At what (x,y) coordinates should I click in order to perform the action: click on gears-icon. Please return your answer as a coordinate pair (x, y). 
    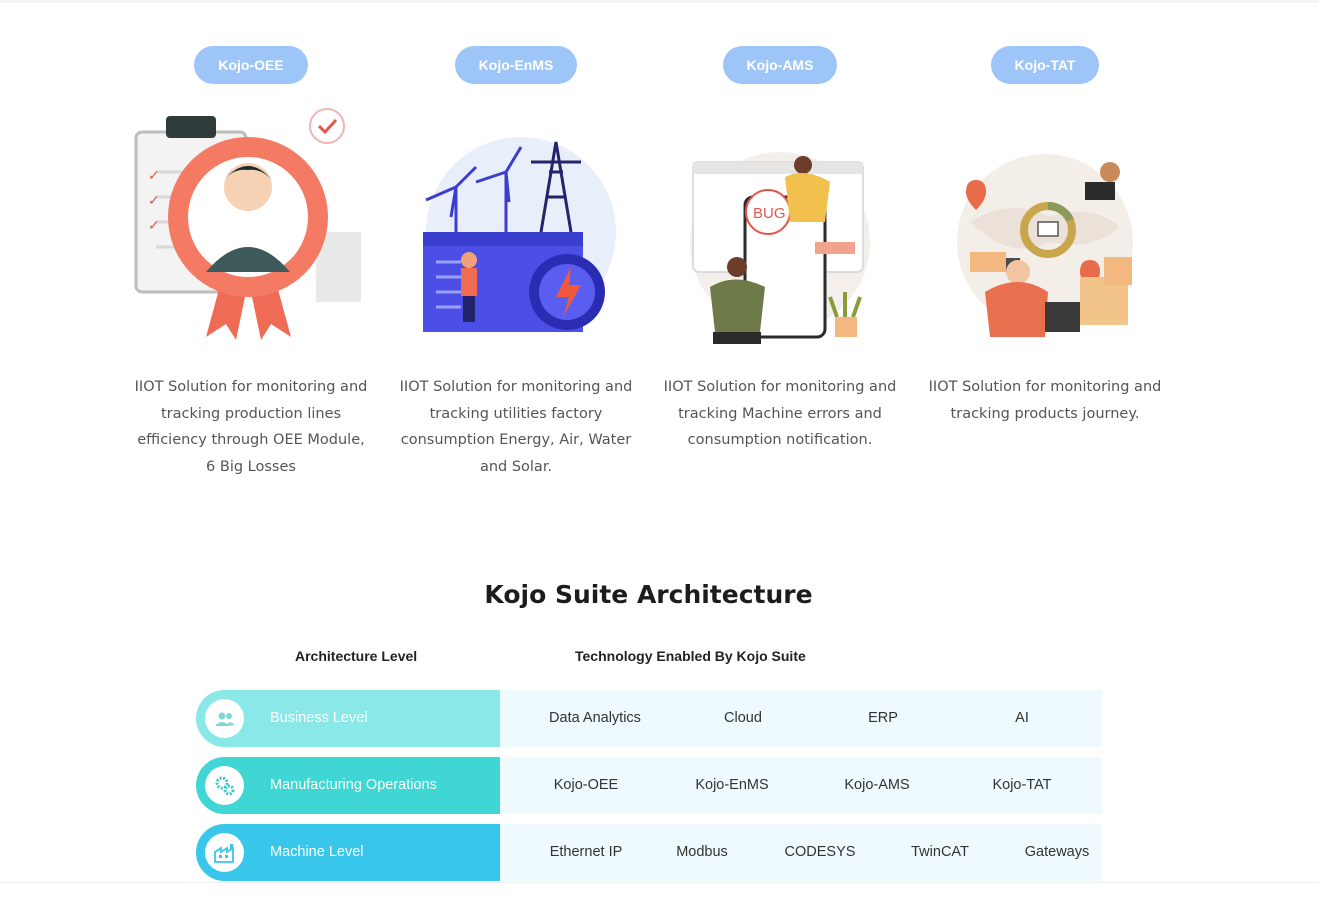
    Looking at the image, I should click on (224, 785).